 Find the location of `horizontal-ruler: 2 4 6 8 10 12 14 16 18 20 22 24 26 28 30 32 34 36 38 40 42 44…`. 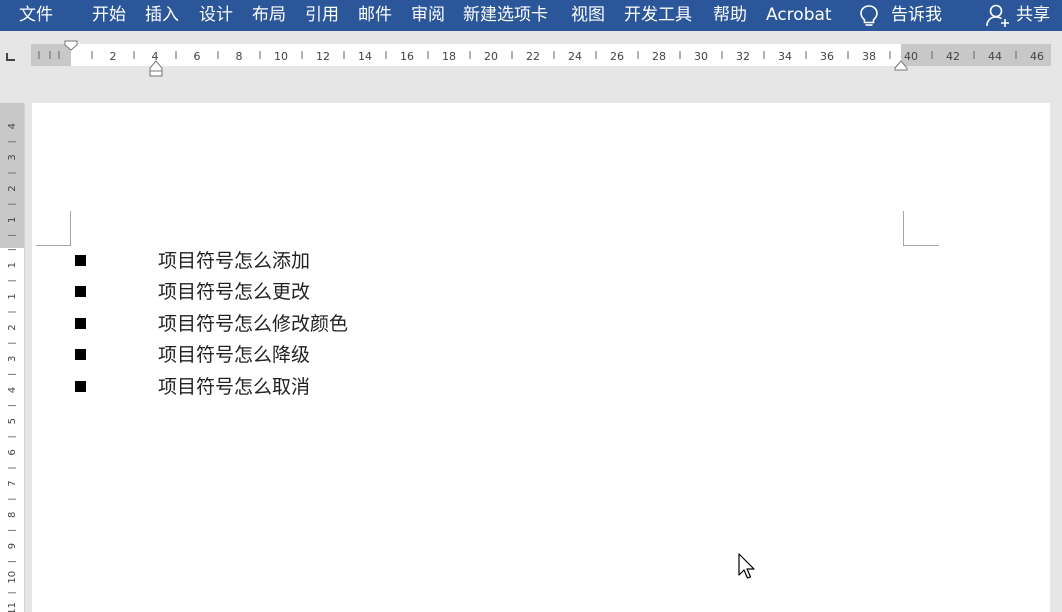

horizontal-ruler: 2 4 6 8 10 12 14 16 18 20 22 24 26 28 30 32 34 36 38 40 42 44… is located at coordinates (541, 55).